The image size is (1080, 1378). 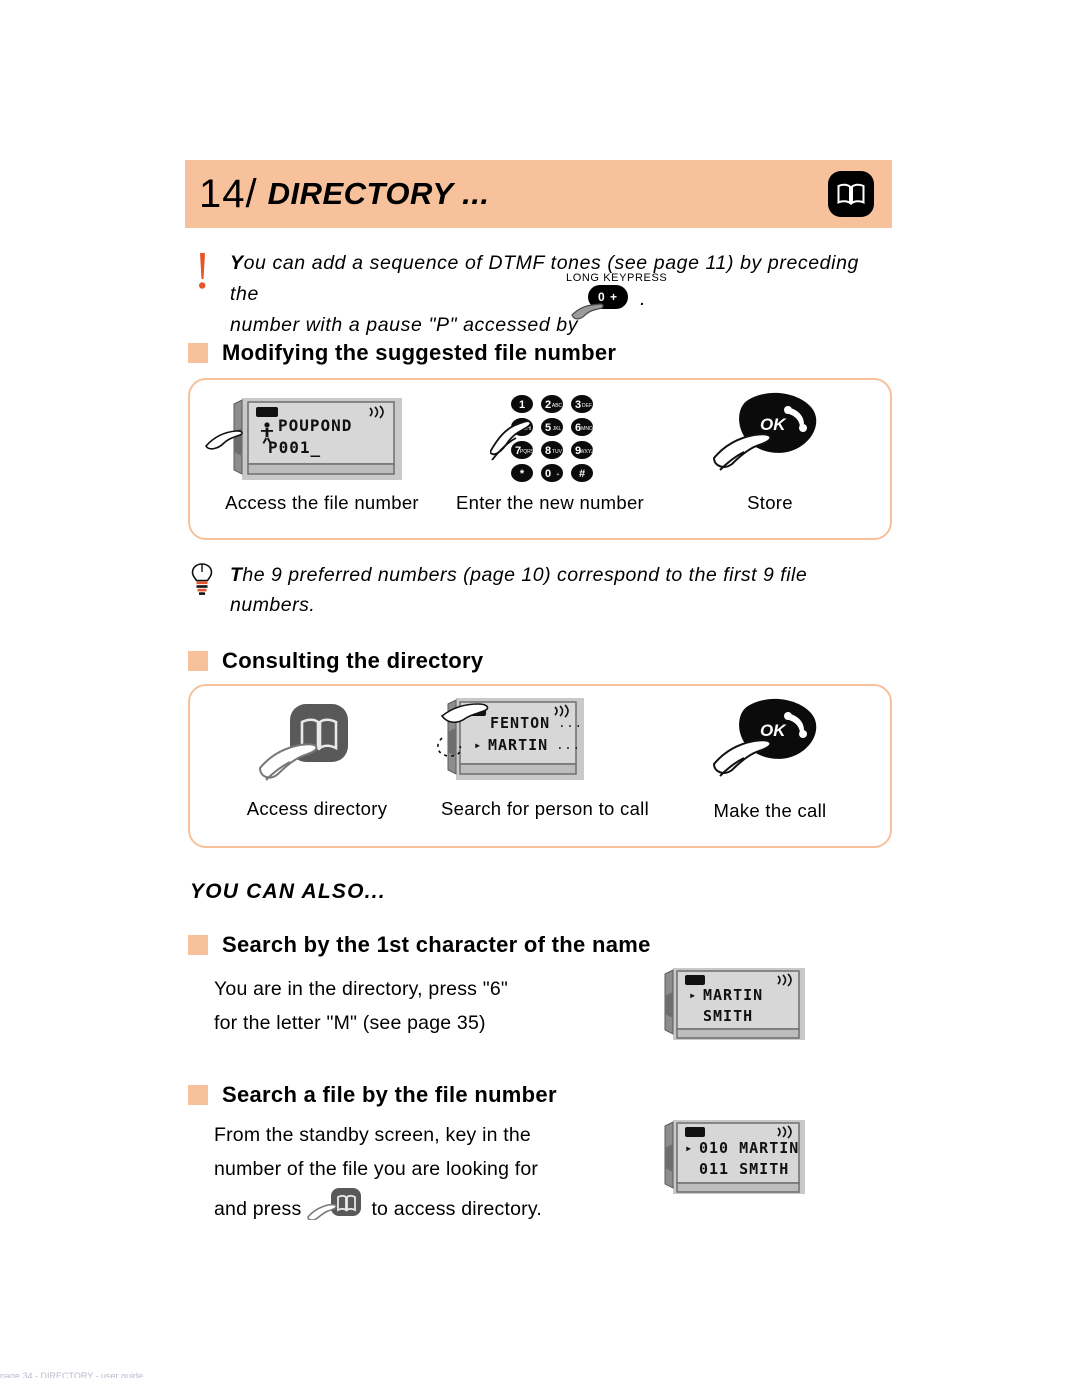 What do you see at coordinates (587, 406) in the screenshot?
I see `svg-text: DEF` at bounding box center [587, 406].